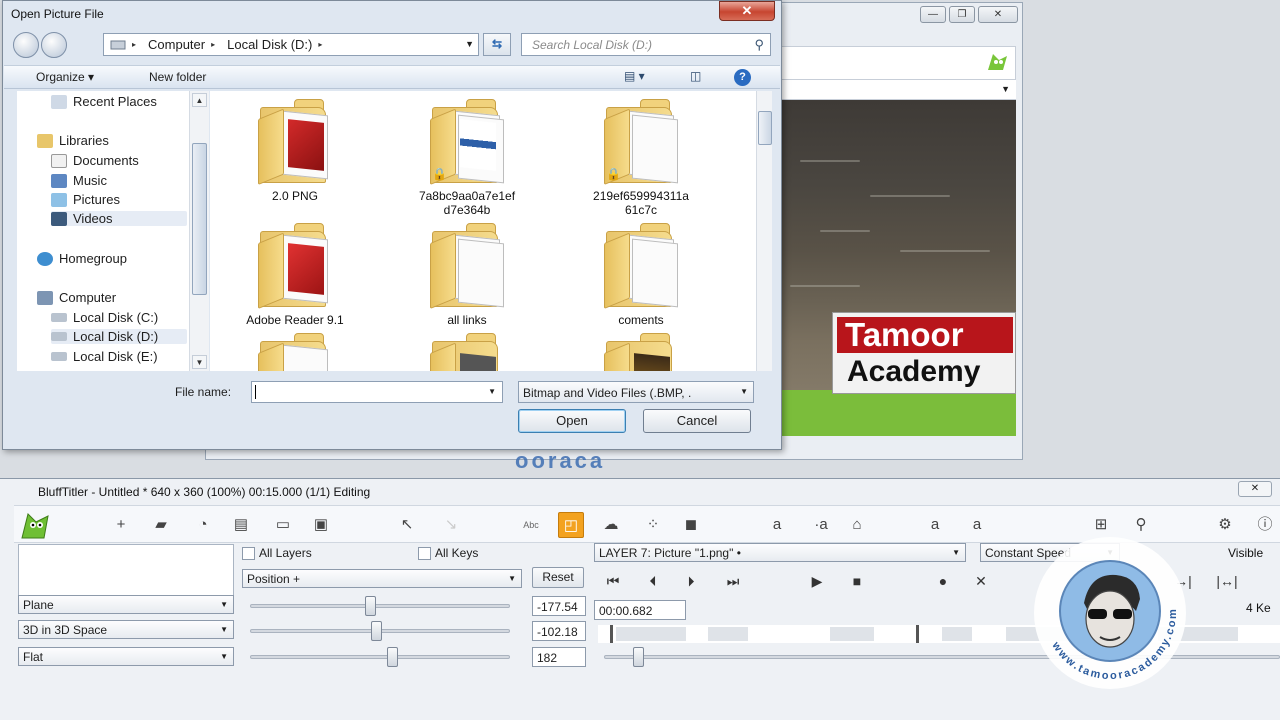 The width and height of the screenshot is (1280, 720). I want to click on file-name-input: ▼, so click(377, 392).